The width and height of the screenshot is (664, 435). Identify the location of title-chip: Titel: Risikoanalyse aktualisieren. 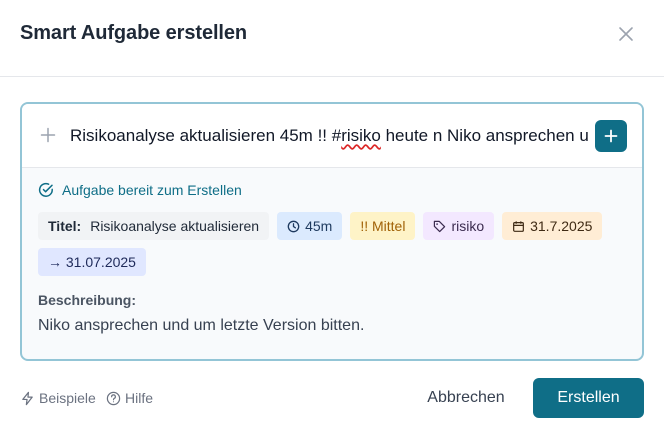
(154, 226).